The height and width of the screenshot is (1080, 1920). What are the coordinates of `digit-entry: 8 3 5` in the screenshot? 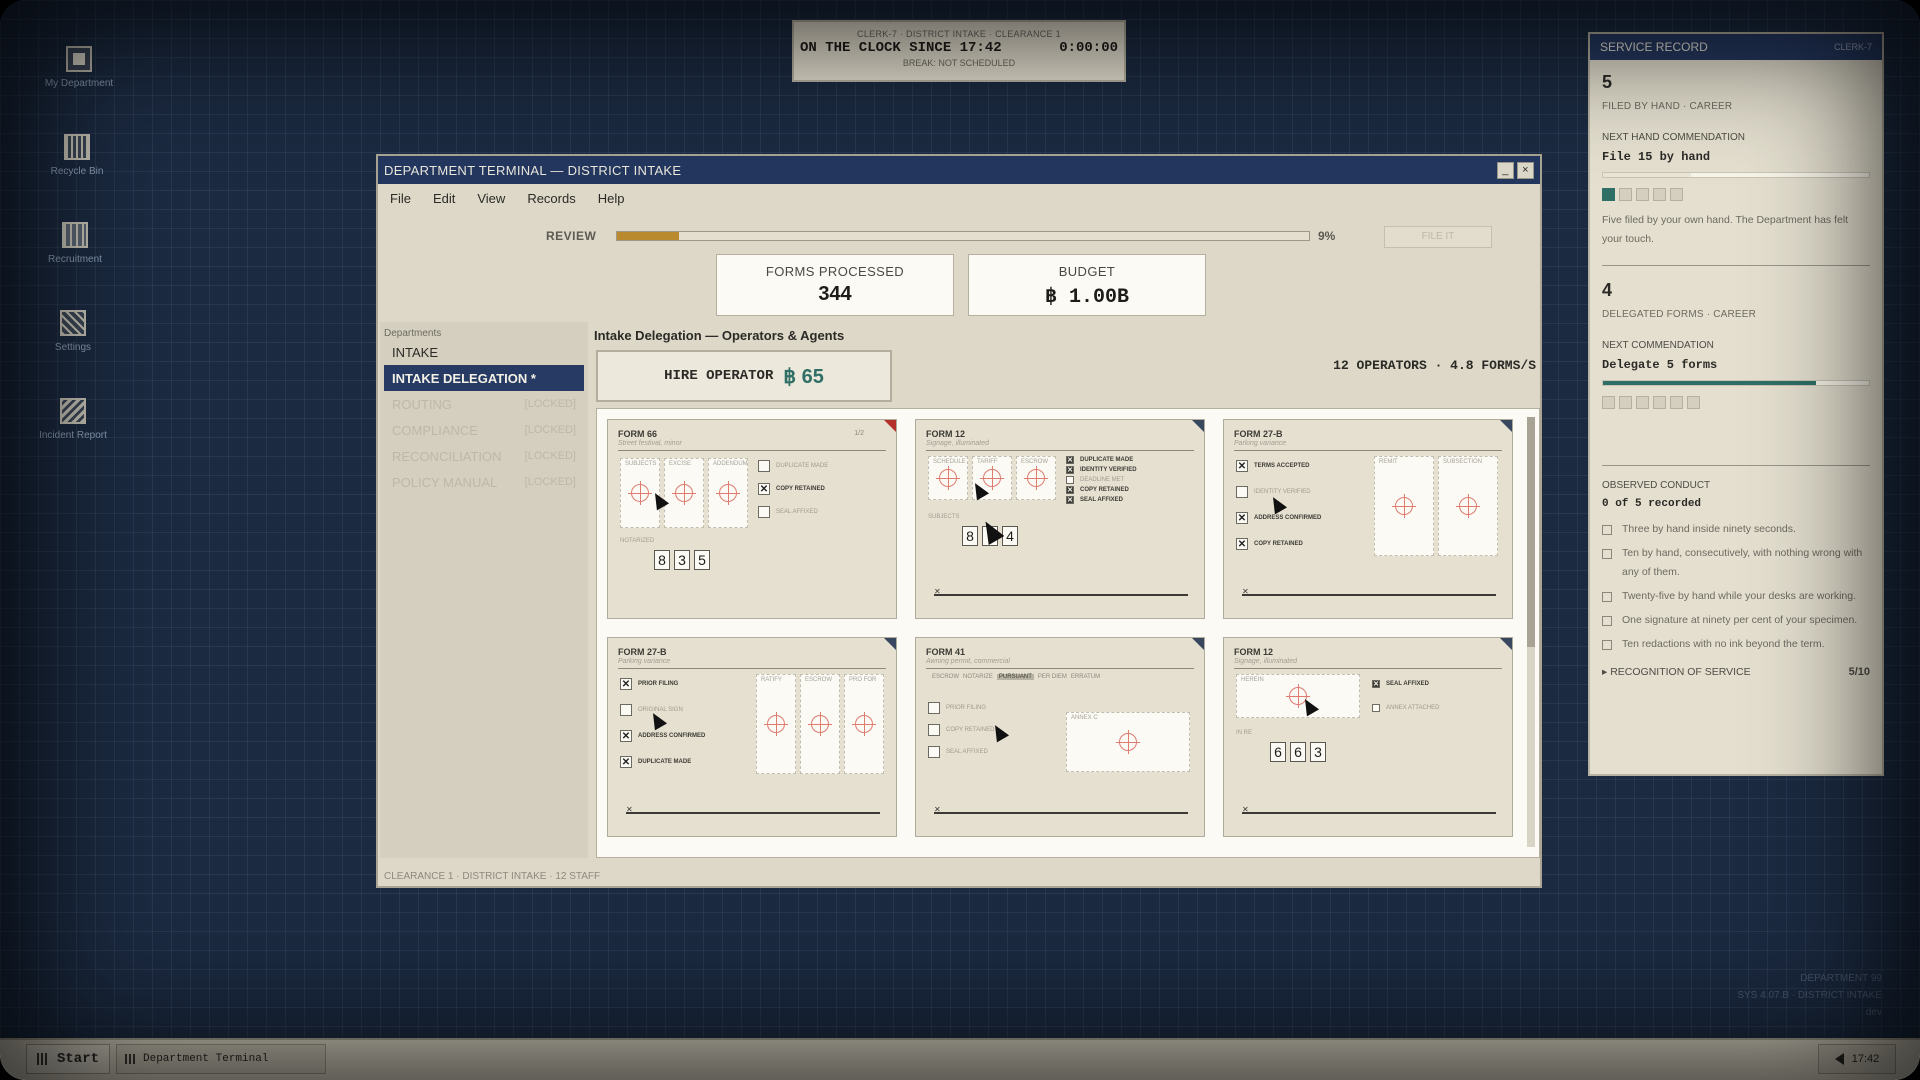 It's located at (682, 560).